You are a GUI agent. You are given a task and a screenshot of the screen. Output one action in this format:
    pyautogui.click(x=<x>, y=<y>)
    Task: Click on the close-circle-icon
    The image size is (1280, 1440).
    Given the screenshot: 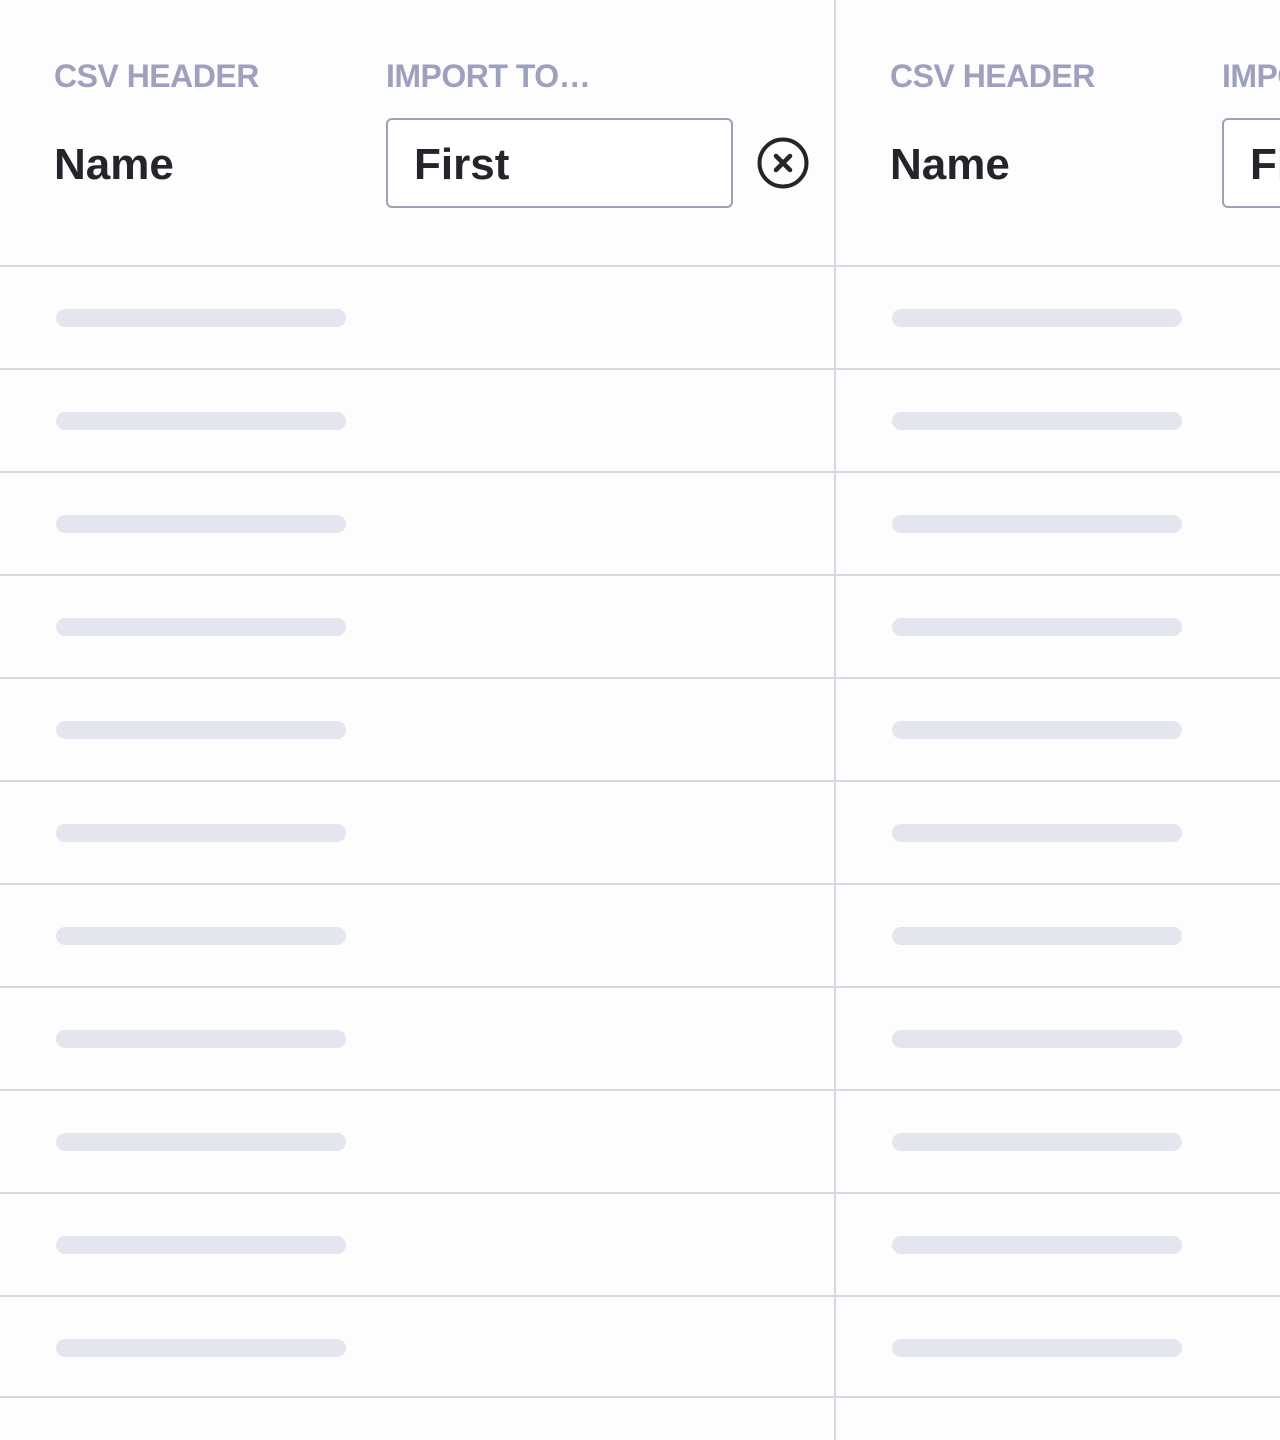 What is the action you would take?
    pyautogui.click(x=783, y=163)
    